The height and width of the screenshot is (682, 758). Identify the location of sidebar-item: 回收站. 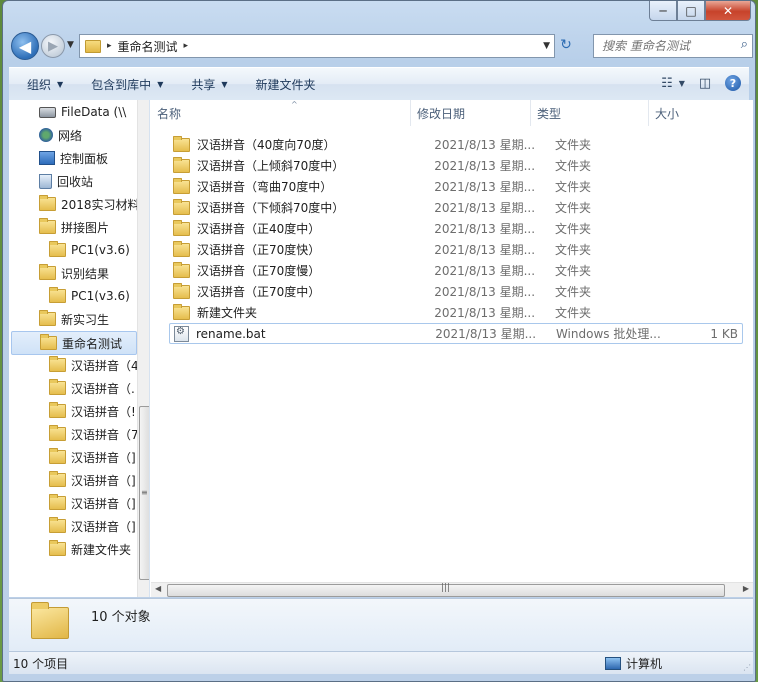
(66, 181).